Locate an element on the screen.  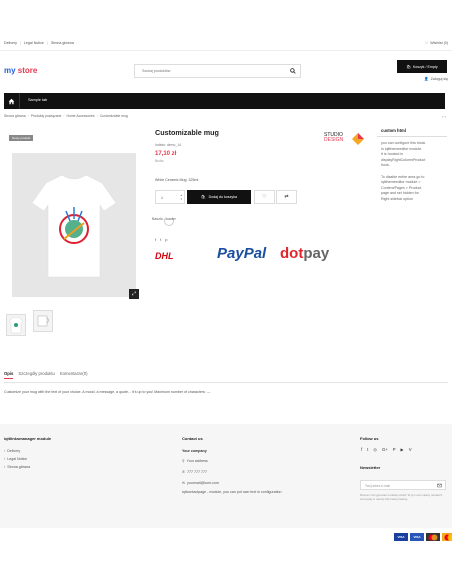
home-icon is located at coordinates (11, 101).